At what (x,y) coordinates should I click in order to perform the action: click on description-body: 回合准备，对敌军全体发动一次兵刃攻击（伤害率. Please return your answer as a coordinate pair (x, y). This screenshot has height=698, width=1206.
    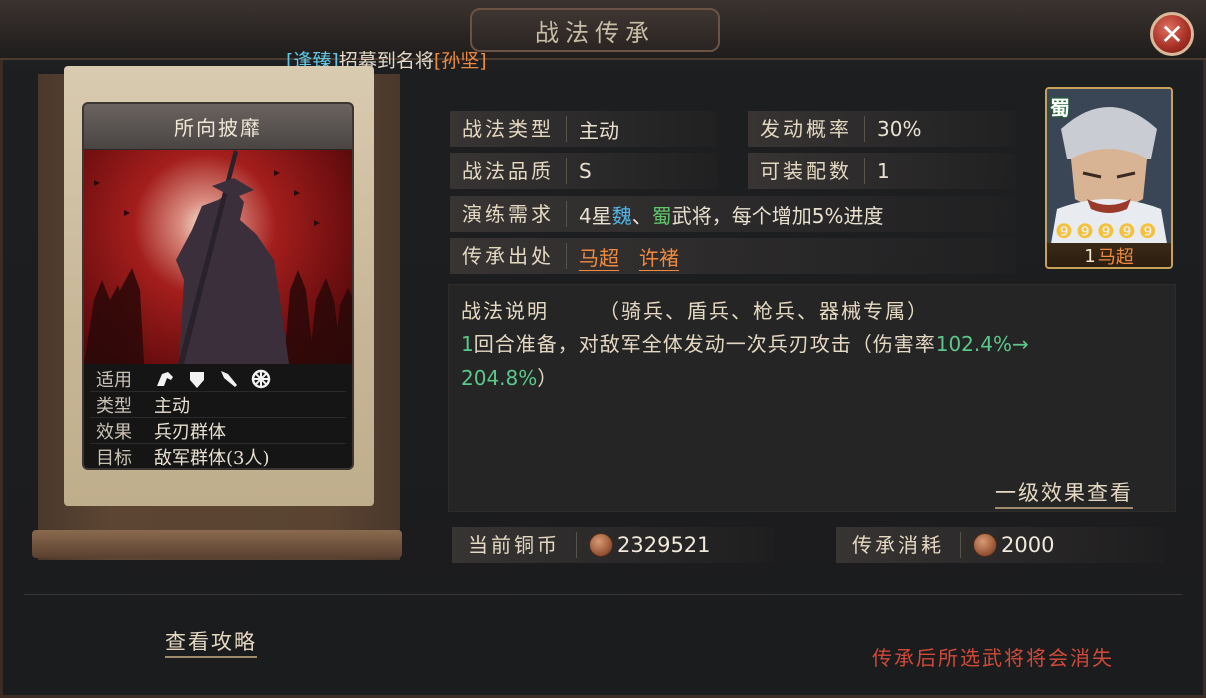
    Looking at the image, I should click on (704, 344).